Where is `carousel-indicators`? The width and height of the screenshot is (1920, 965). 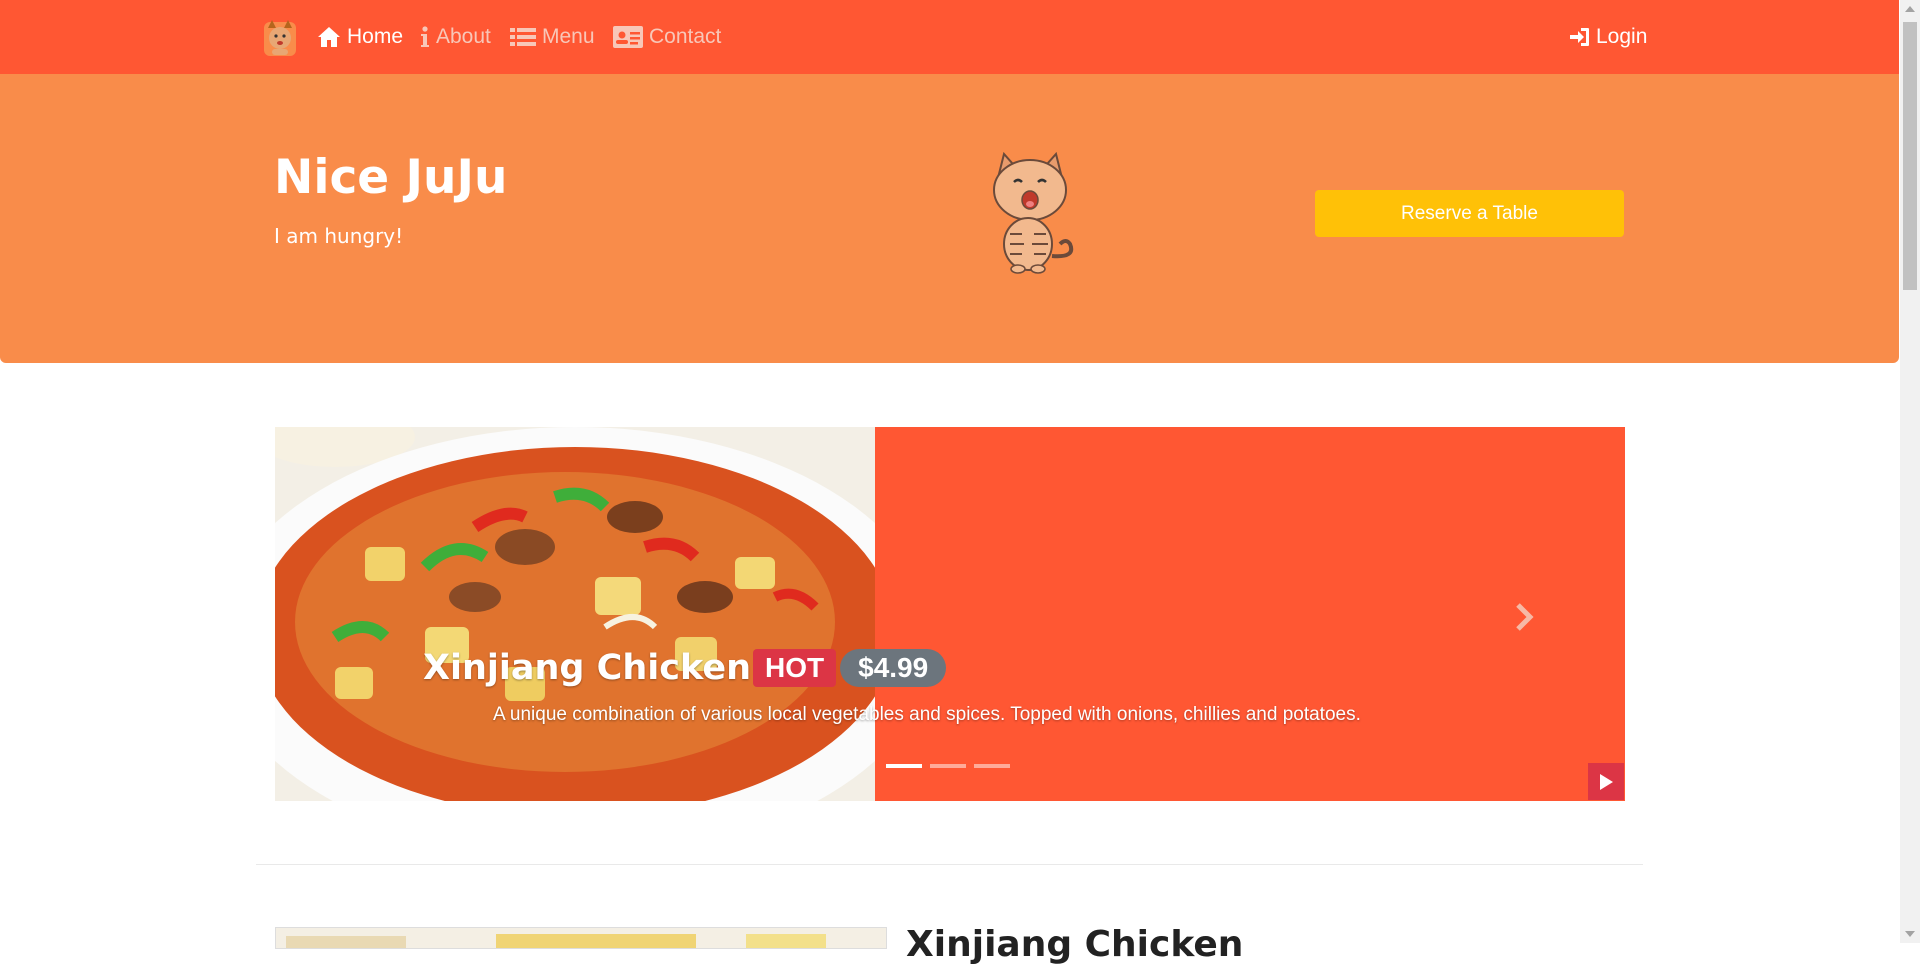 carousel-indicators is located at coordinates (948, 766).